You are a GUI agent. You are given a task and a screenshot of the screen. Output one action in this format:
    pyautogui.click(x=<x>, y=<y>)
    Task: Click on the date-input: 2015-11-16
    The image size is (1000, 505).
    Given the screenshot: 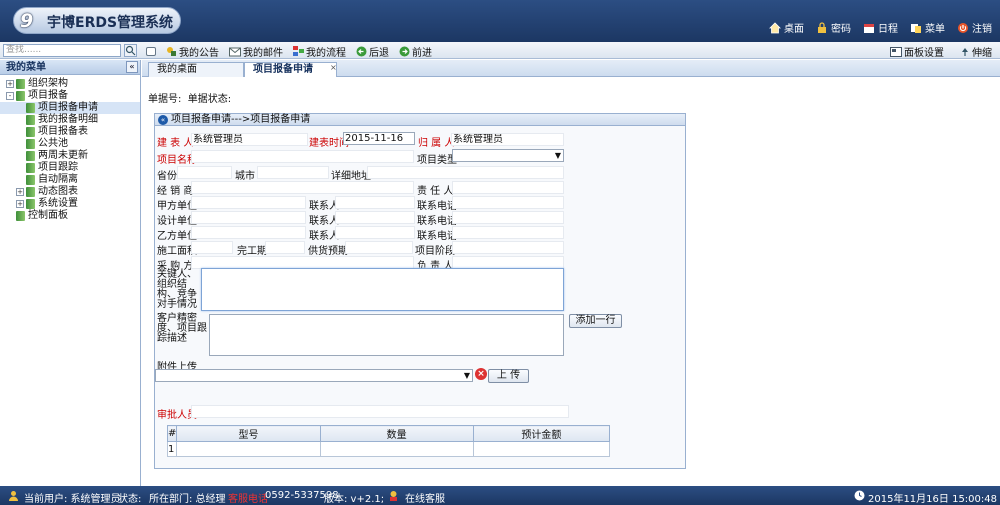 What is the action you would take?
    pyautogui.click(x=379, y=138)
    